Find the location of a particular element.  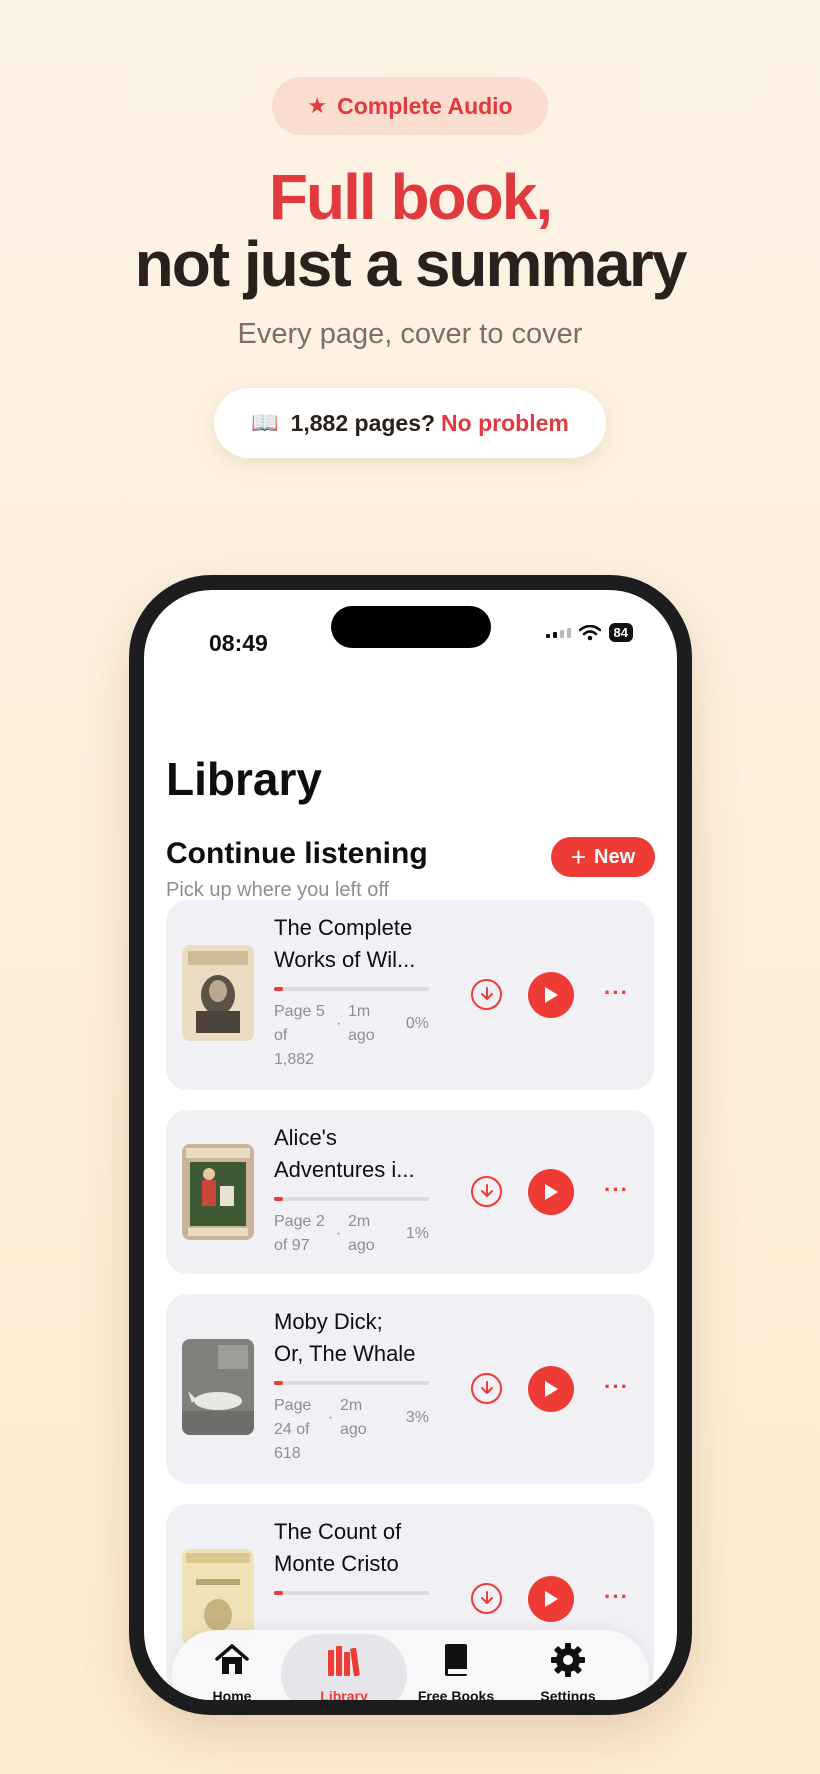

ago-line1: 1m is located at coordinates (359, 1011).